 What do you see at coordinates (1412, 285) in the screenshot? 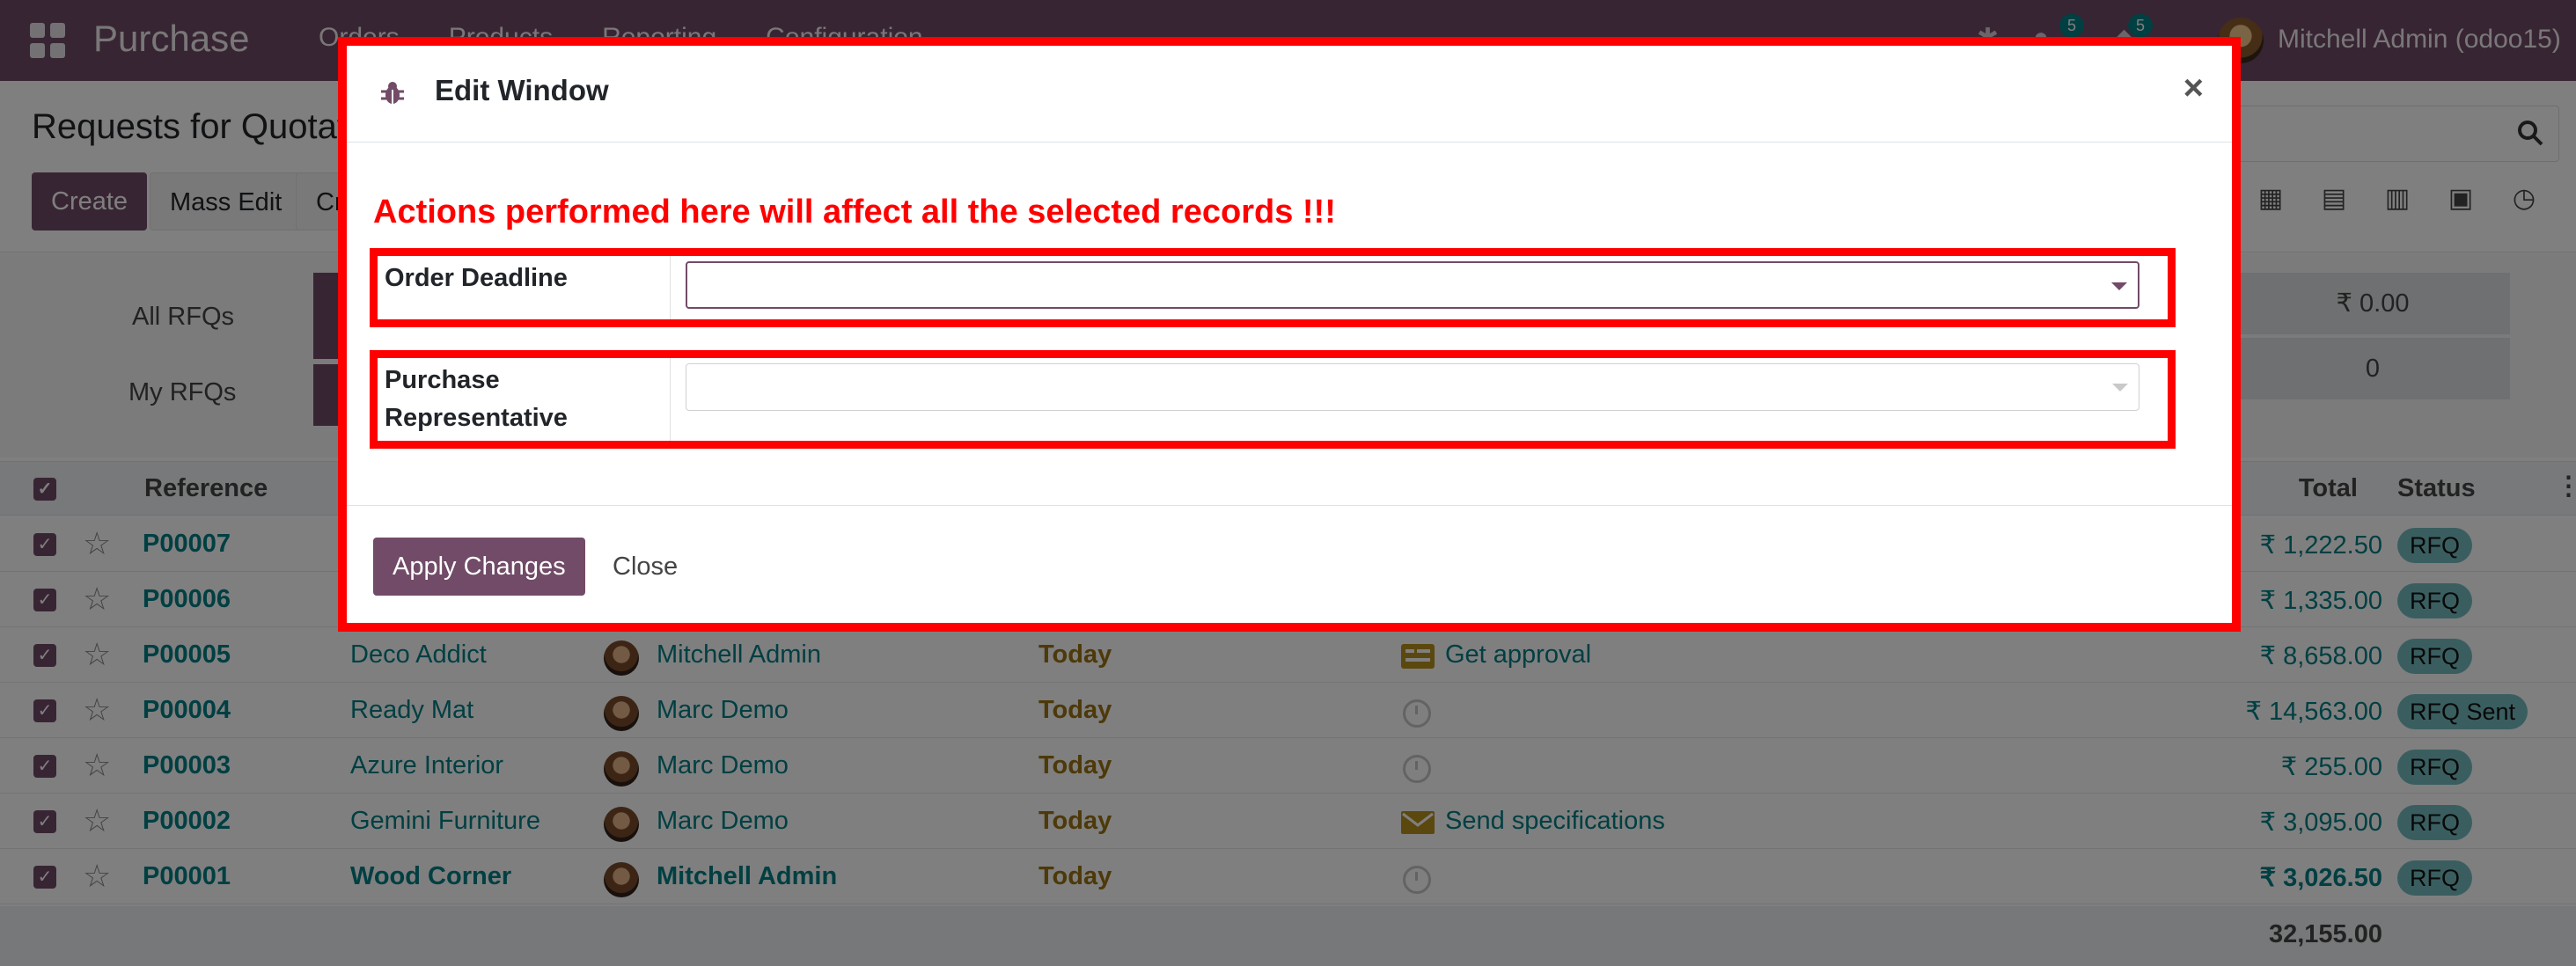
I see `order-deadline-select` at bounding box center [1412, 285].